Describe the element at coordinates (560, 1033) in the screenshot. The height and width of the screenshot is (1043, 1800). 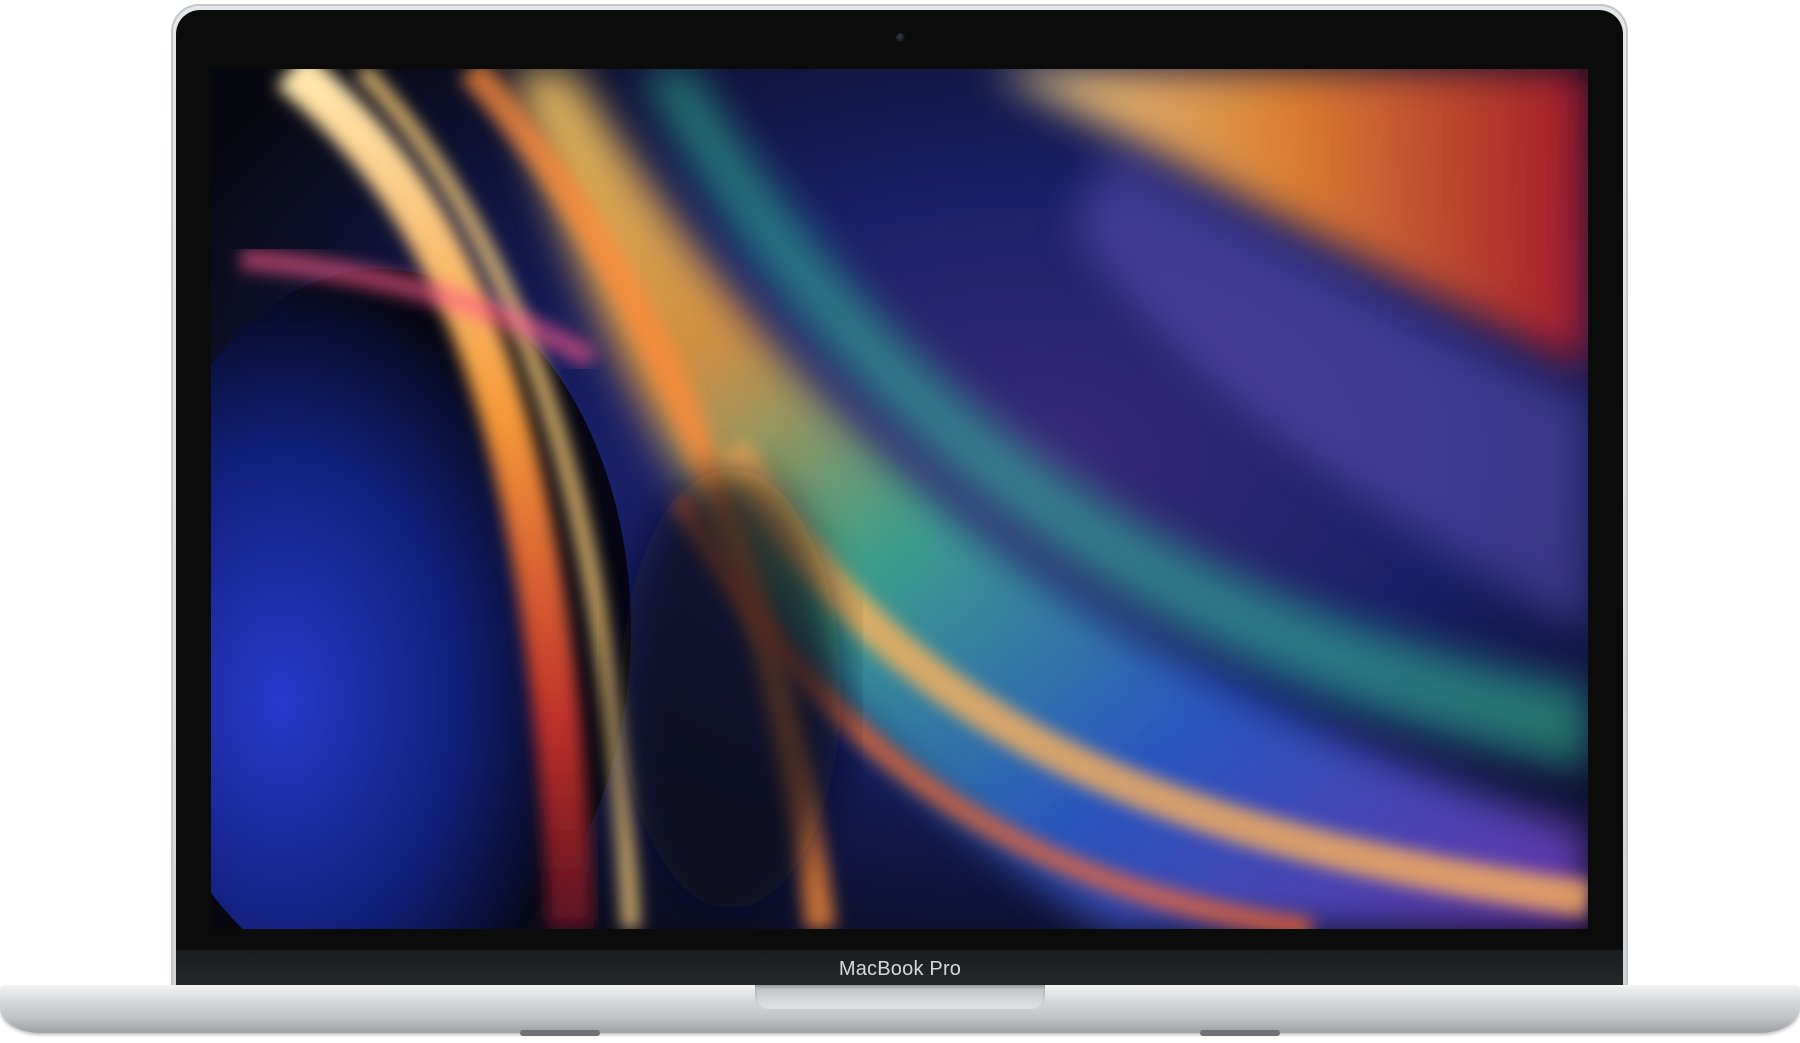
I see `rubber-foot-left` at that location.